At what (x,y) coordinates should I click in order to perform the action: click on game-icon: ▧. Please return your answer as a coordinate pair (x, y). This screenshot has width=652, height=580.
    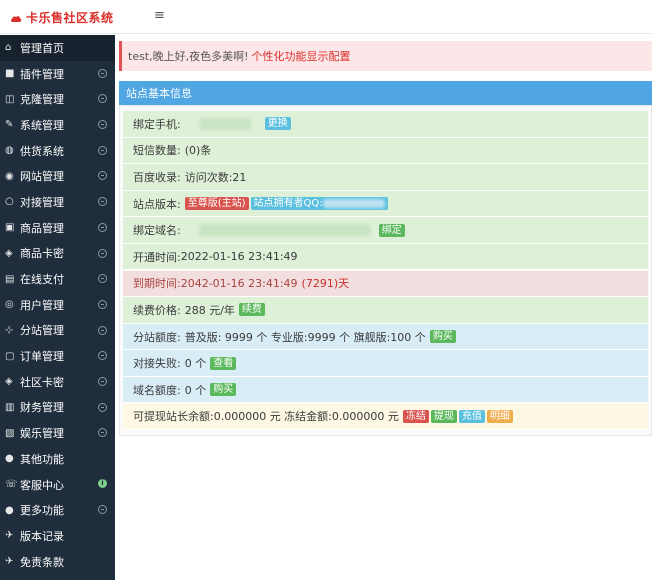
    Looking at the image, I should click on (10, 433).